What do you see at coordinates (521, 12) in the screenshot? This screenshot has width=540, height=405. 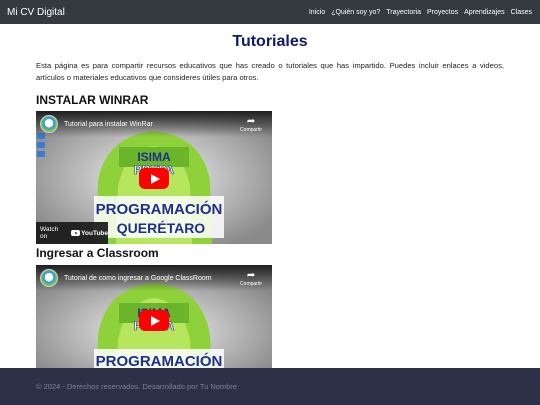 I see `nav-link-clases: Clases` at bounding box center [521, 12].